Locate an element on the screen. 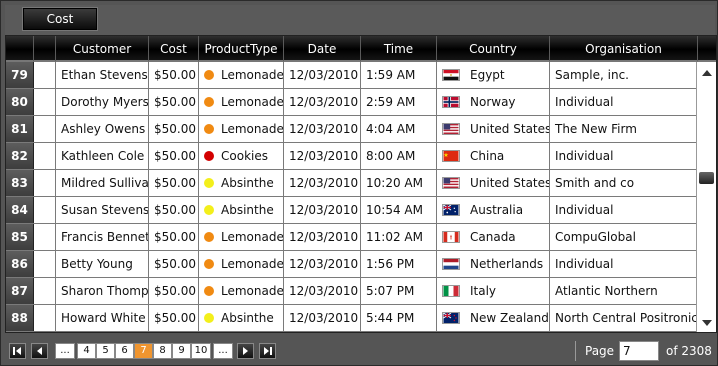 This screenshot has height=366, width=718. page-number-button: 7 is located at coordinates (143, 351).